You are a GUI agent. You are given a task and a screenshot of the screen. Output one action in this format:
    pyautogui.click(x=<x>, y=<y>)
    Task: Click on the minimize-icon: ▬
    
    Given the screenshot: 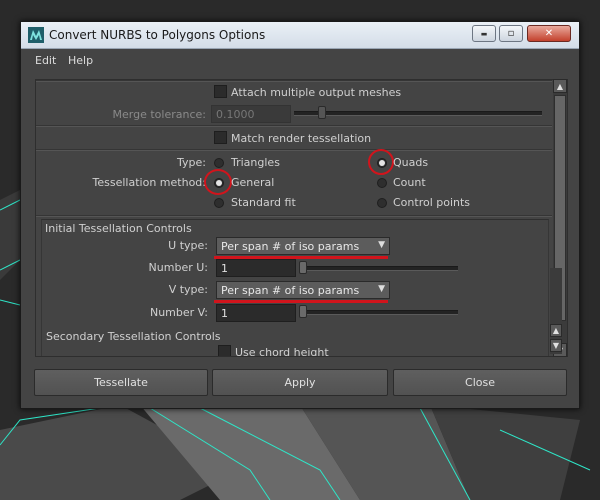 What is the action you would take?
    pyautogui.click(x=484, y=33)
    